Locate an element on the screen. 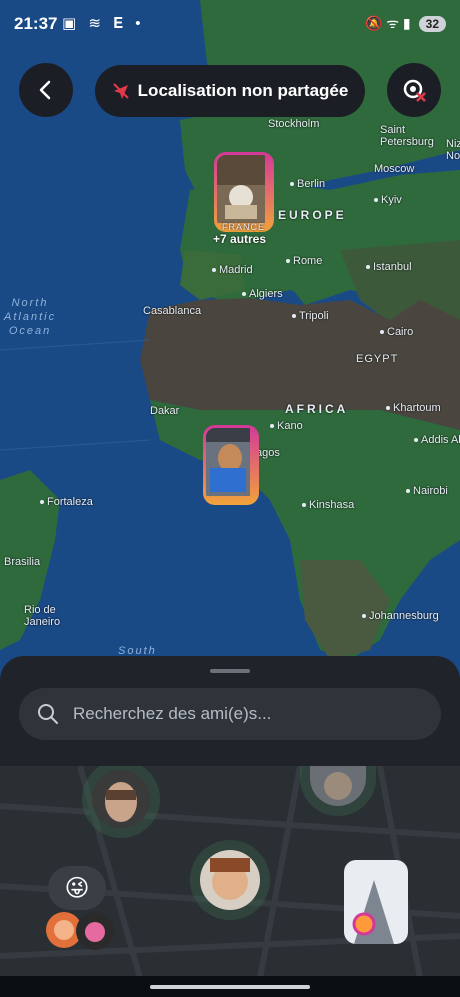 The width and height of the screenshot is (460, 997). map-label-kano: Kano is located at coordinates (286, 426).